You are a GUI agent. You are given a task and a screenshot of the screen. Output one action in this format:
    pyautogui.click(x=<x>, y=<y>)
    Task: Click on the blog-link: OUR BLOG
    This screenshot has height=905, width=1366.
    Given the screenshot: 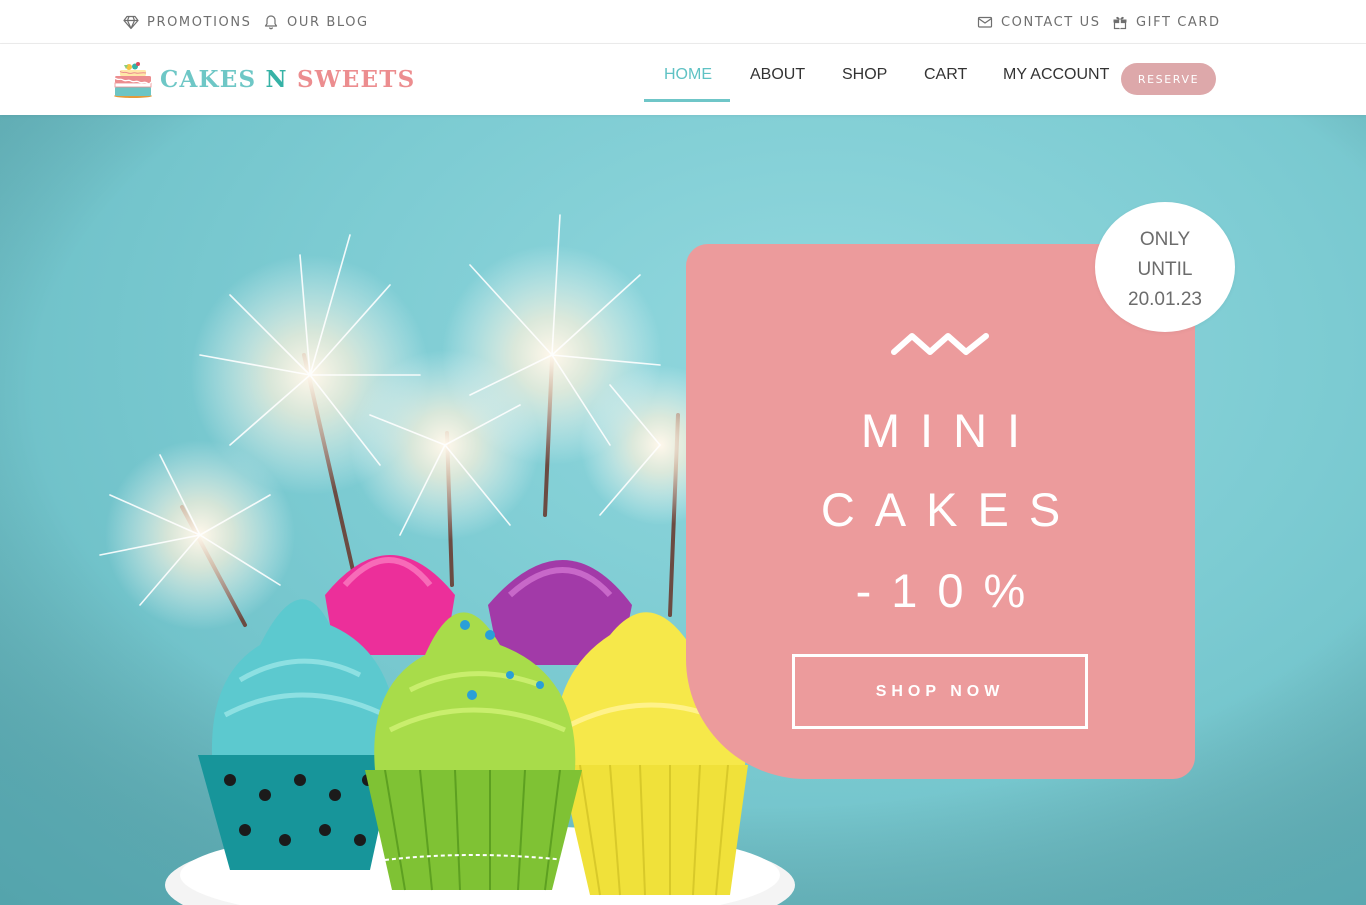 What is the action you would take?
    pyautogui.click(x=316, y=22)
    